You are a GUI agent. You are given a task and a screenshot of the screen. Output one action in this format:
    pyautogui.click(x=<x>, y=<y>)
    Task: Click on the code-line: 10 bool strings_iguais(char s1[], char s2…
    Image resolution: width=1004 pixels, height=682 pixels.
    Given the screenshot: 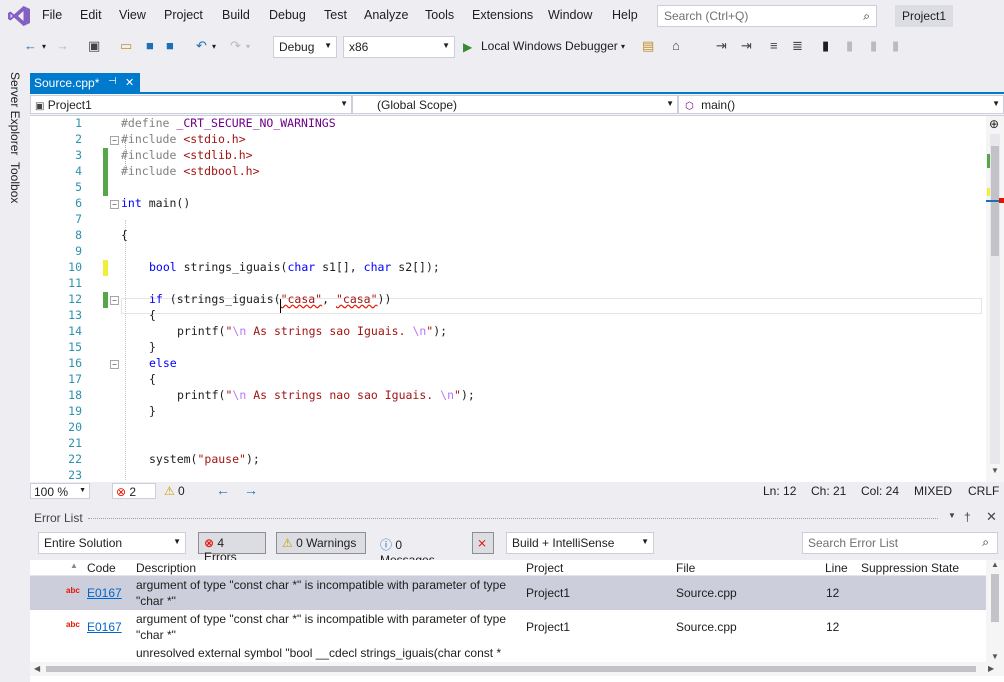 What is the action you would take?
    pyautogui.click(x=508, y=268)
    